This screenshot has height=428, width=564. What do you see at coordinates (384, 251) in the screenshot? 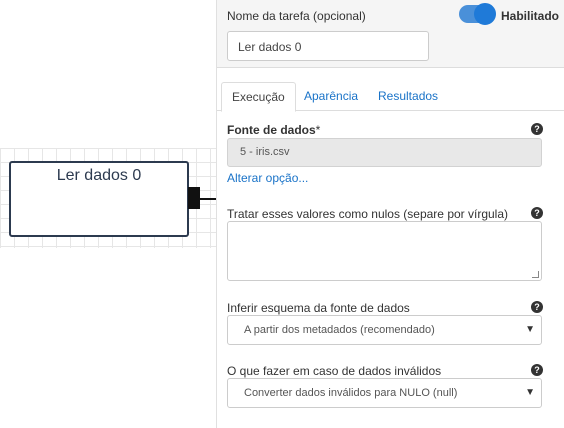
I see `nulls-textarea` at bounding box center [384, 251].